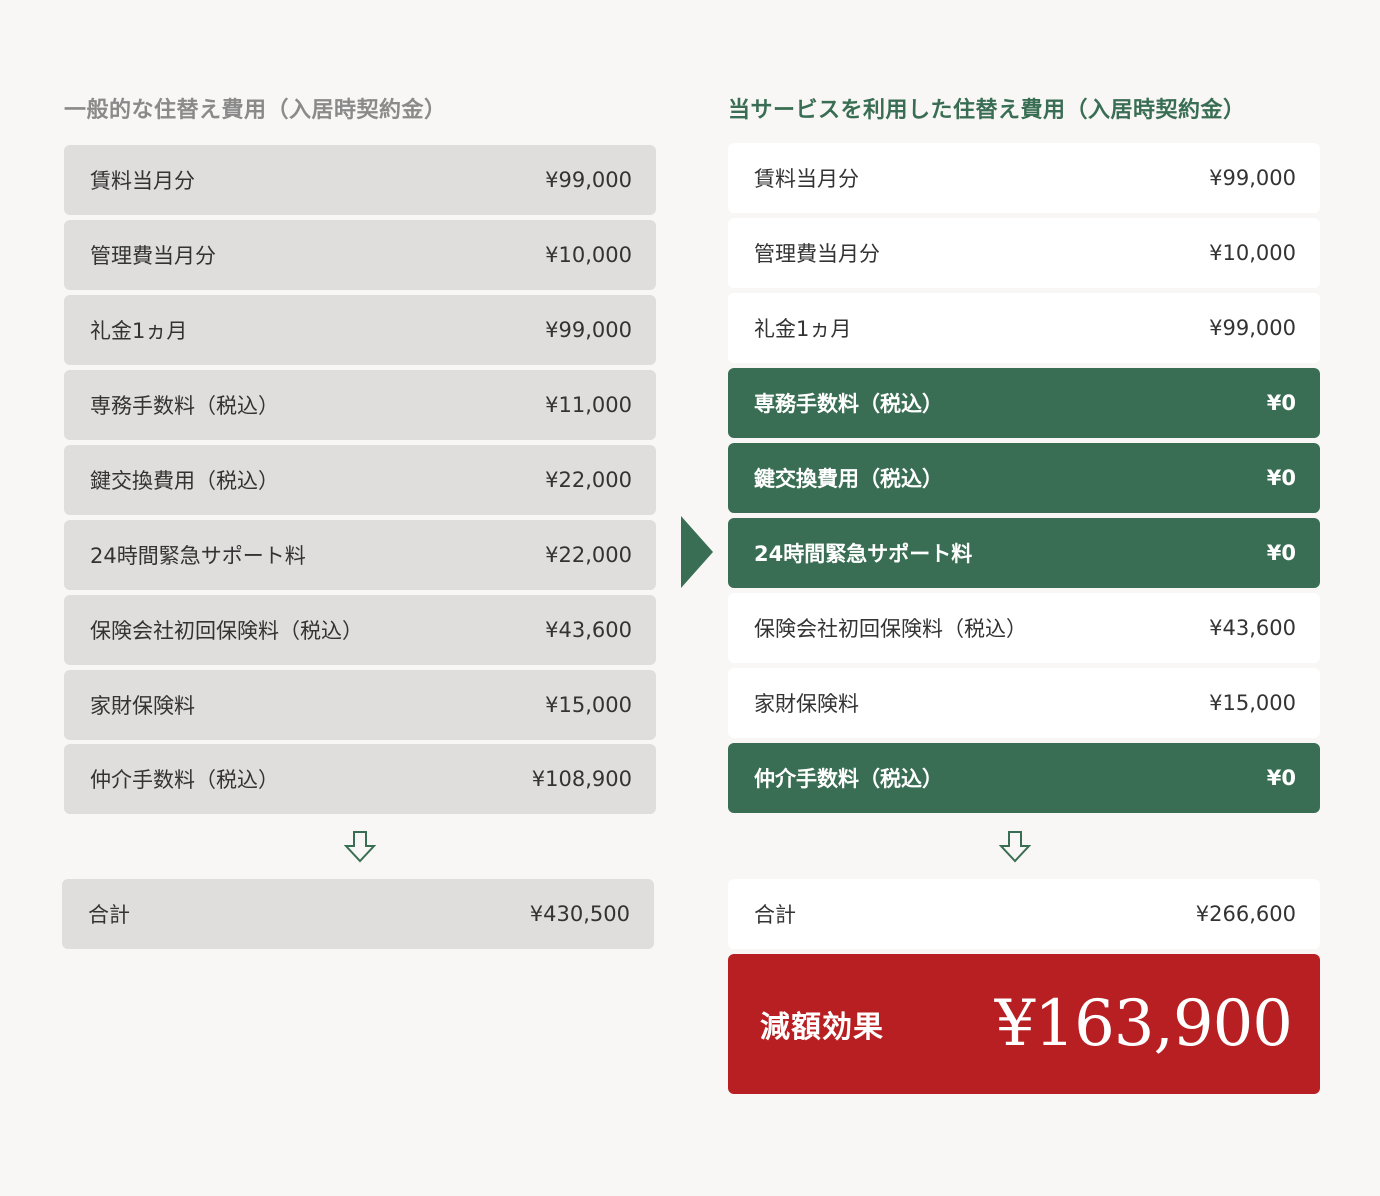 The image size is (1380, 1196). Describe the element at coordinates (1245, 914) in the screenshot. I see `total-amount: ¥266,600` at that location.